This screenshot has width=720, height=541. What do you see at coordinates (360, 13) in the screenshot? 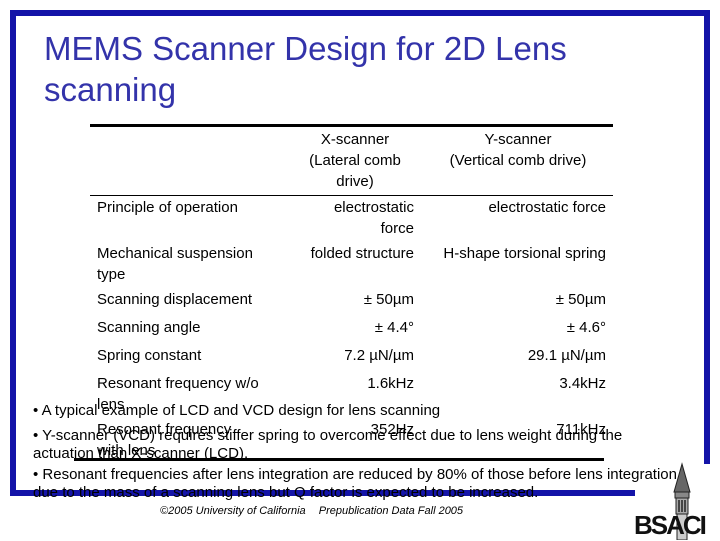
I see `slide-frame-top` at bounding box center [360, 13].